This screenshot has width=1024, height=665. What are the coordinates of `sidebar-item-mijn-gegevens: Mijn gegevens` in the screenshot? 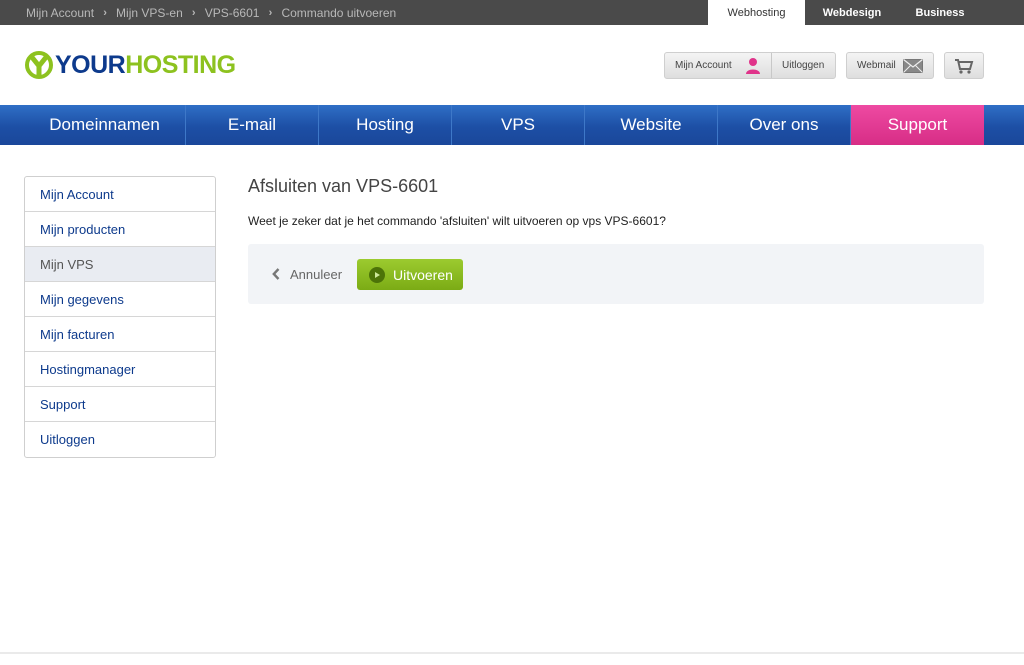 It's located at (120, 299).